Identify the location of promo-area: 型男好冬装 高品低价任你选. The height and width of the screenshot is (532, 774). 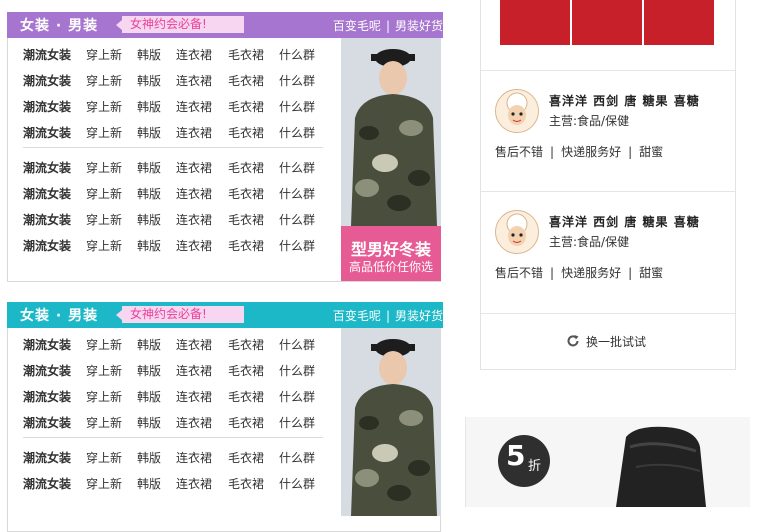
(391, 159).